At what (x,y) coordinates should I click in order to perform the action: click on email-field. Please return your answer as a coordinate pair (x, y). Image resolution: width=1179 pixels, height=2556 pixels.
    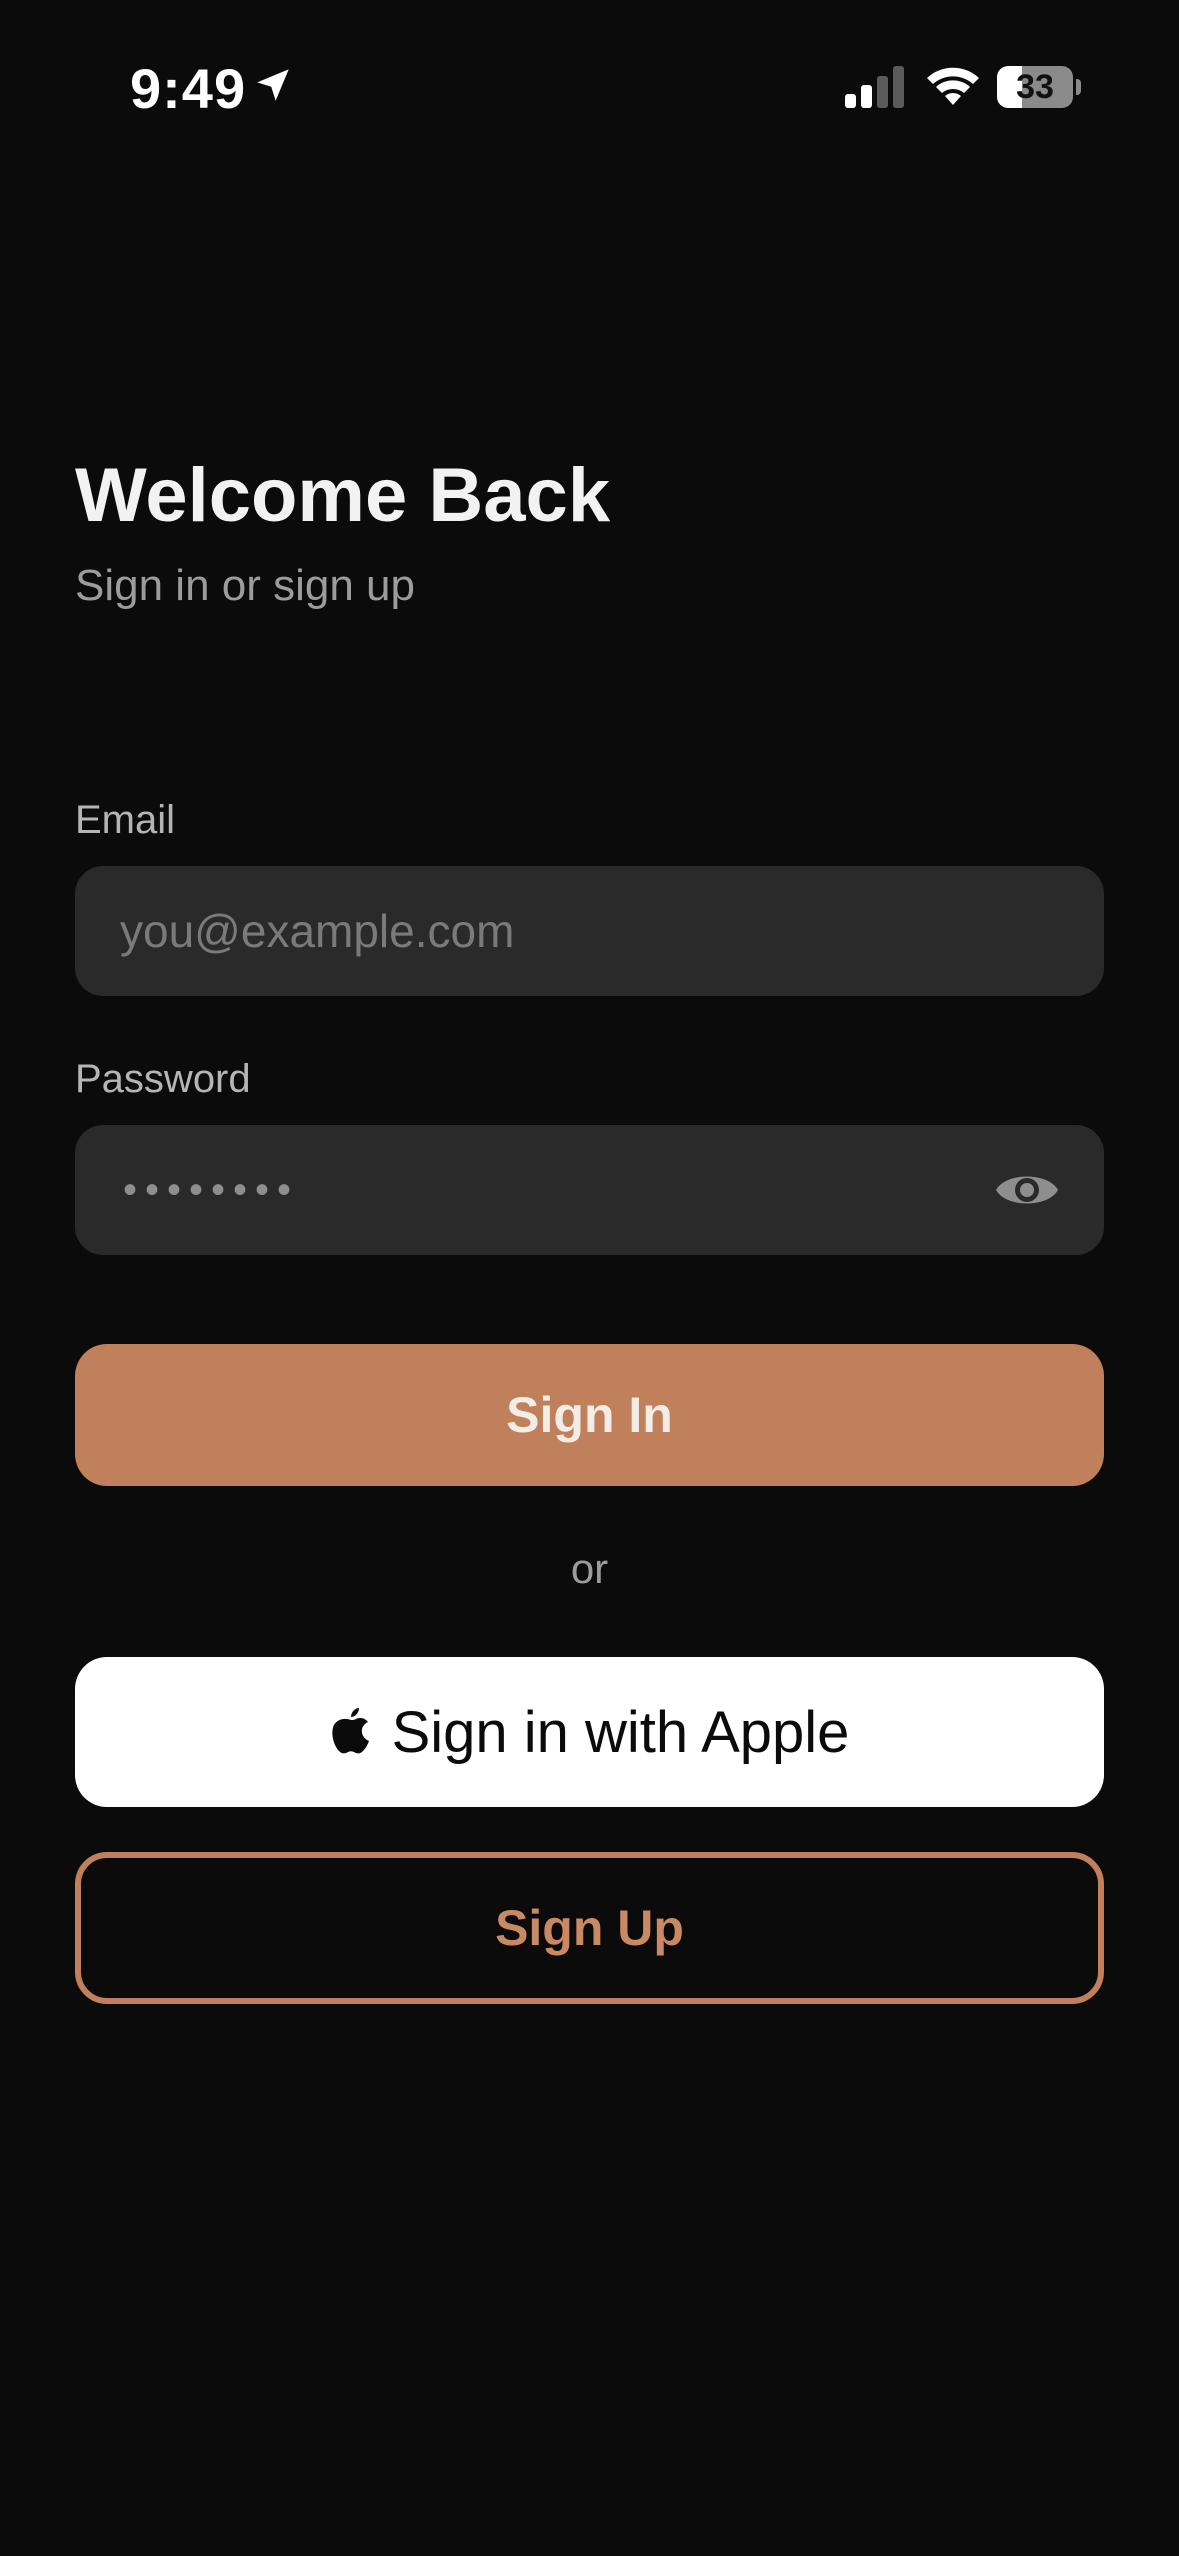
    Looking at the image, I should click on (570, 931).